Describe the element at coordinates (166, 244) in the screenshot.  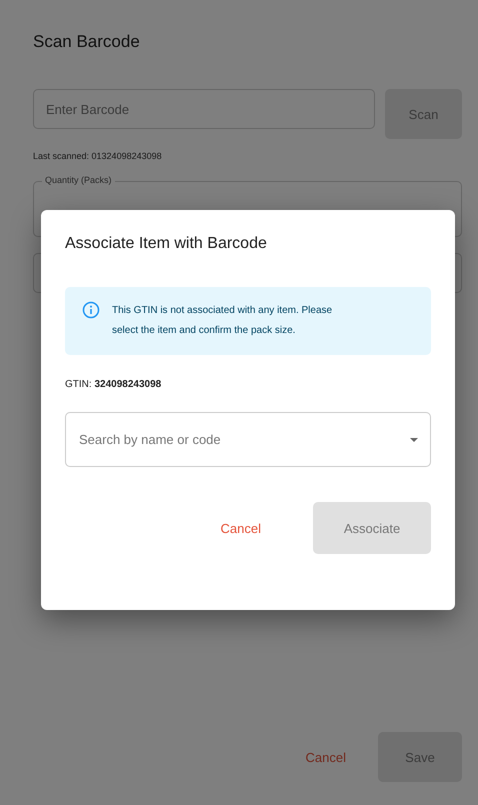
I see `dialog-title: Associate Item with Barcode` at that location.